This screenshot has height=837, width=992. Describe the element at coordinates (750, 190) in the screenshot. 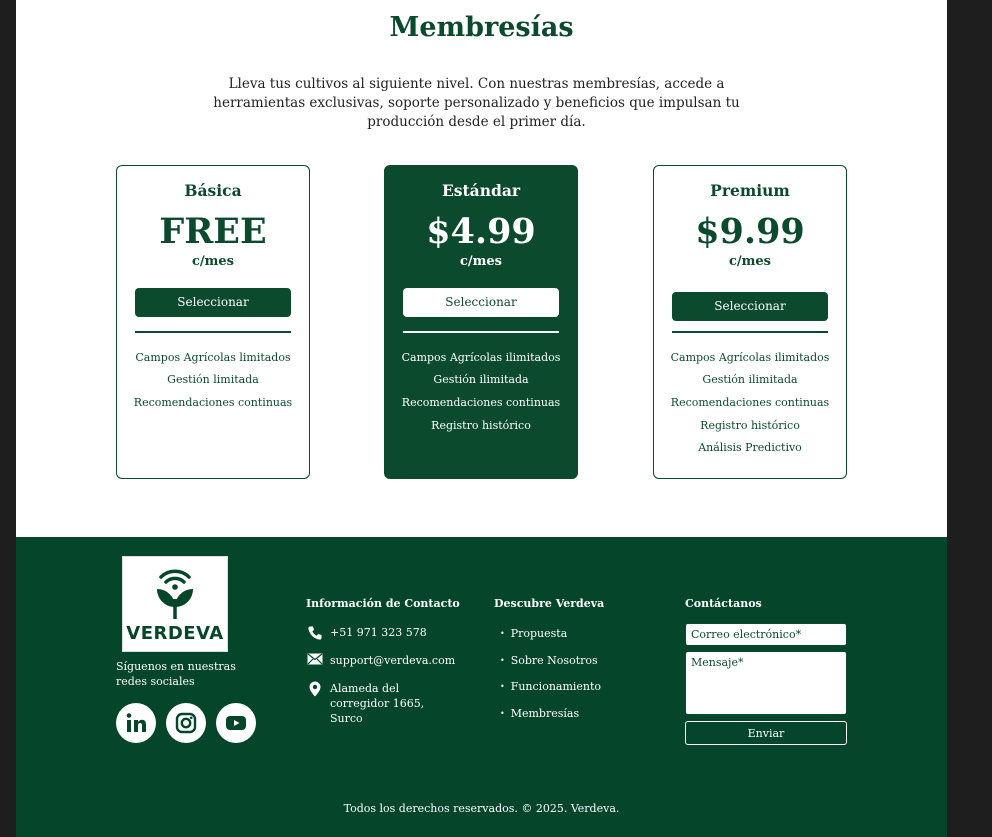

I see `plan-name: Premium` at that location.